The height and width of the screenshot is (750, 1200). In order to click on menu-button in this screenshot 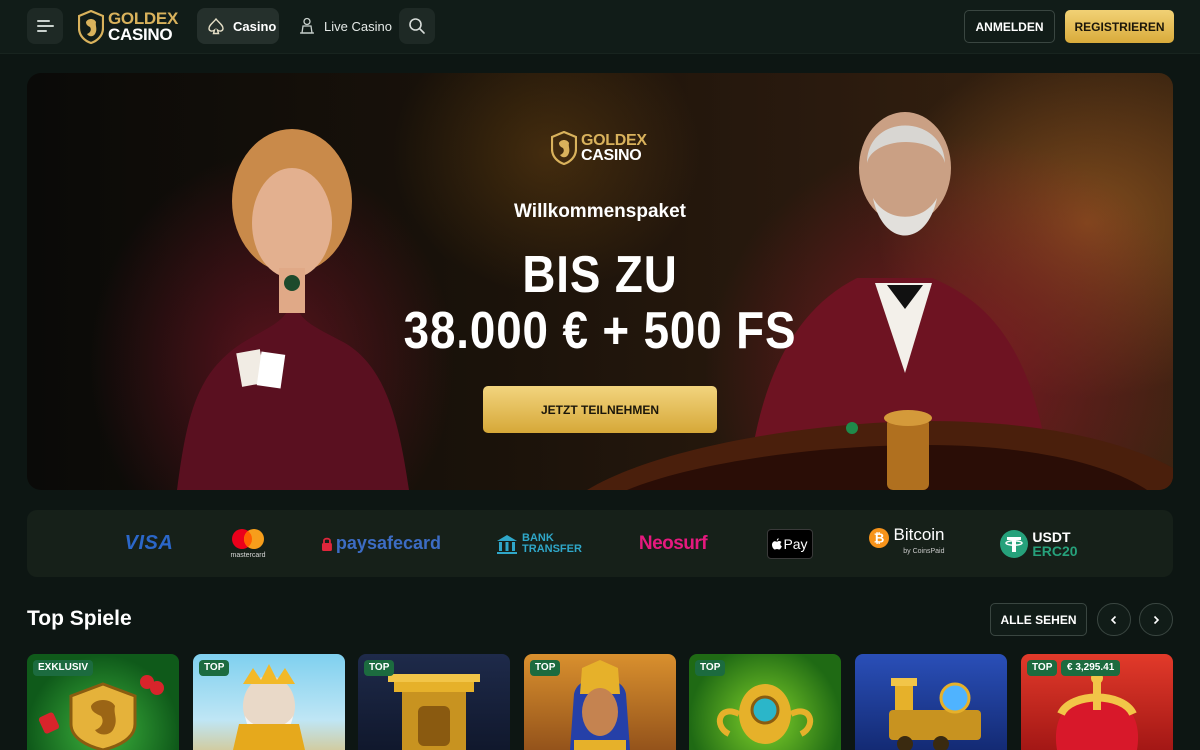, I will do `click(45, 26)`.